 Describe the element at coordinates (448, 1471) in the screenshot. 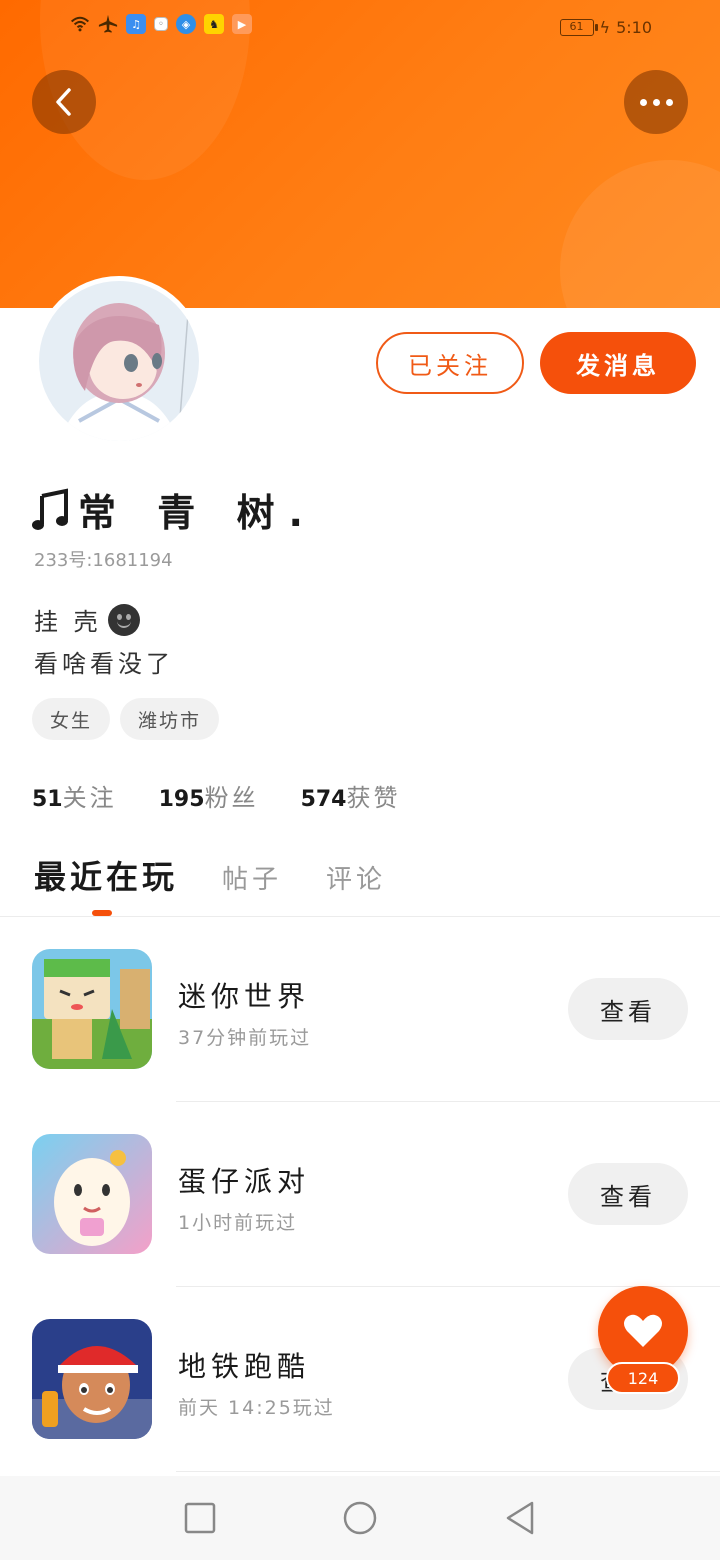

I see `divider` at that location.